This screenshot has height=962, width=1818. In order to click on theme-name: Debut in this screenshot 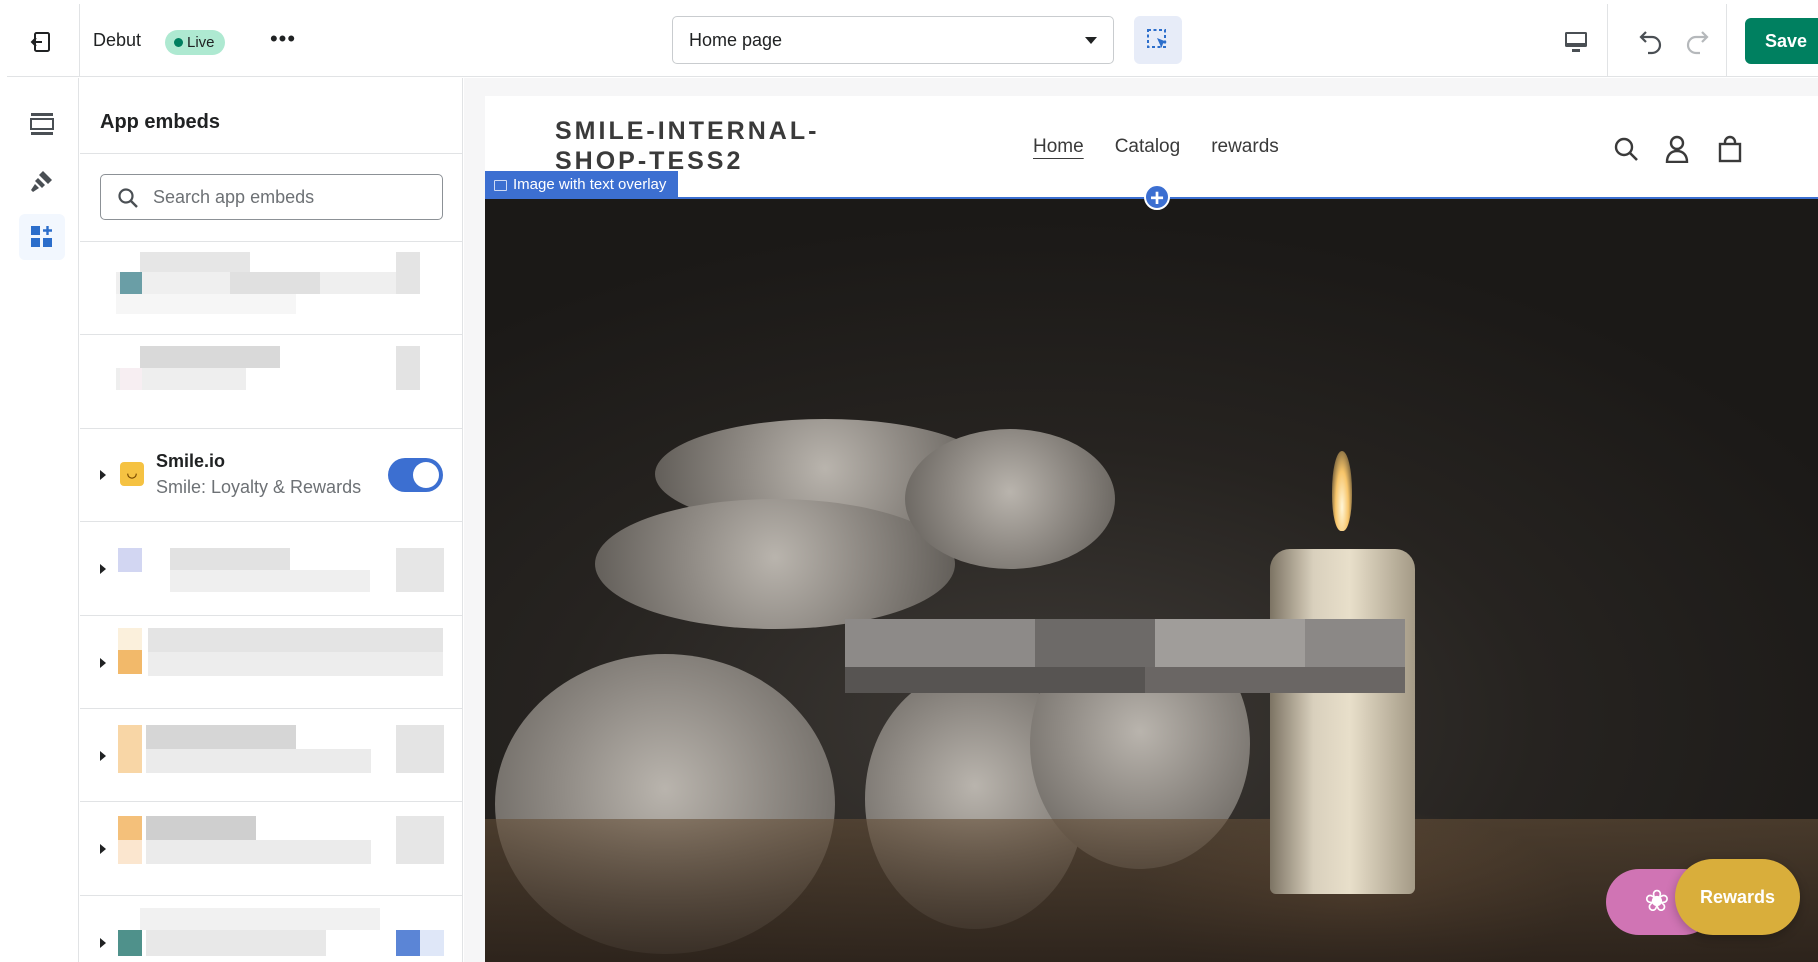, I will do `click(117, 40)`.